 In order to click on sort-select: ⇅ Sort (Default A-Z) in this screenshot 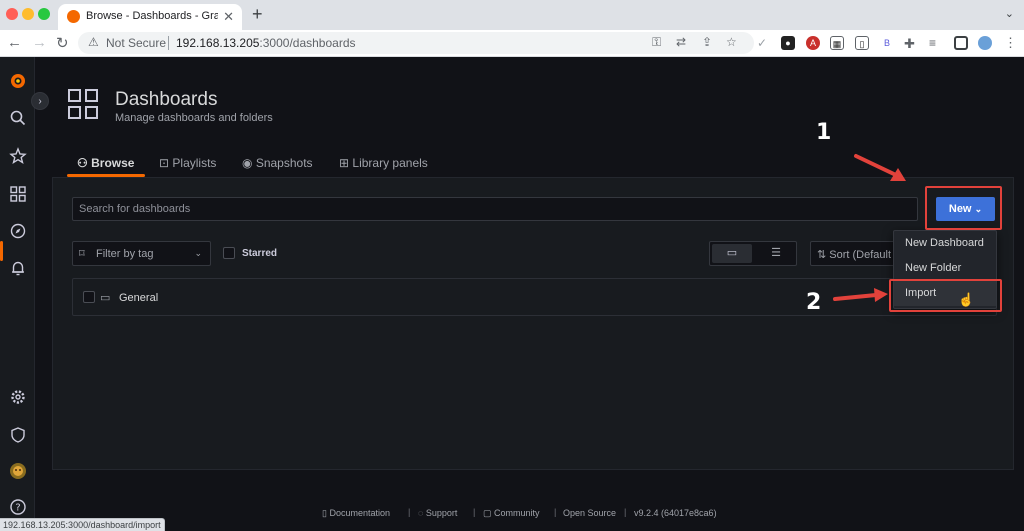, I will do `click(853, 253)`.